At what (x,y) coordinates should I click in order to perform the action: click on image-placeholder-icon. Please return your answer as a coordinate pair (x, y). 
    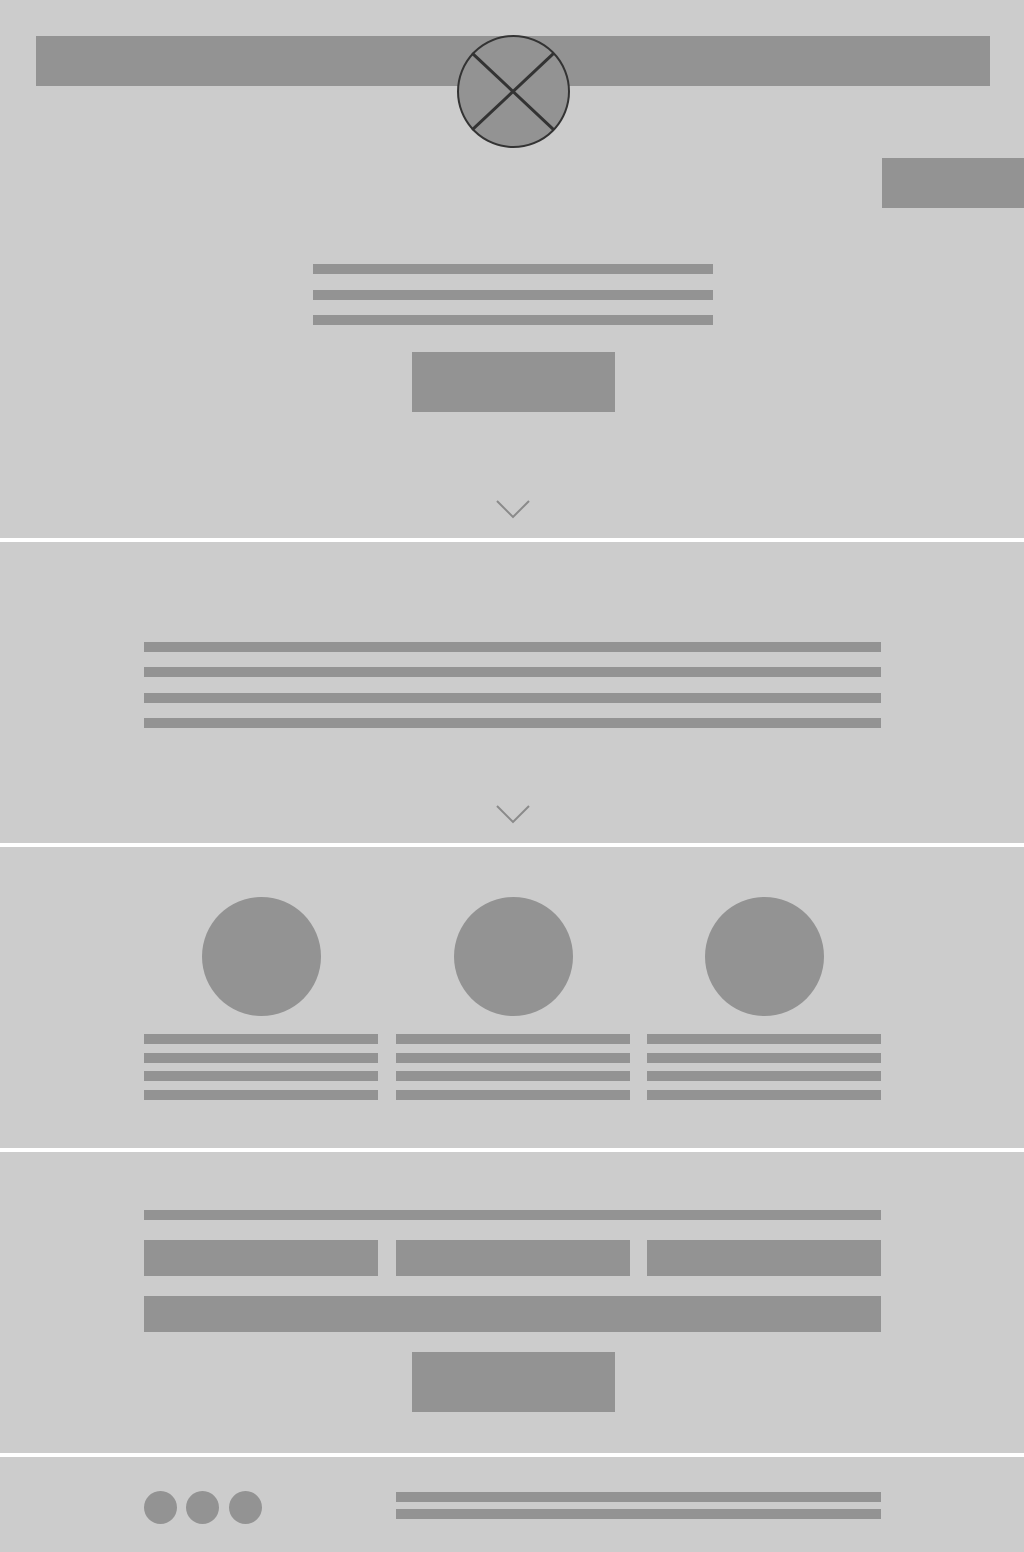
    Looking at the image, I should click on (513, 91).